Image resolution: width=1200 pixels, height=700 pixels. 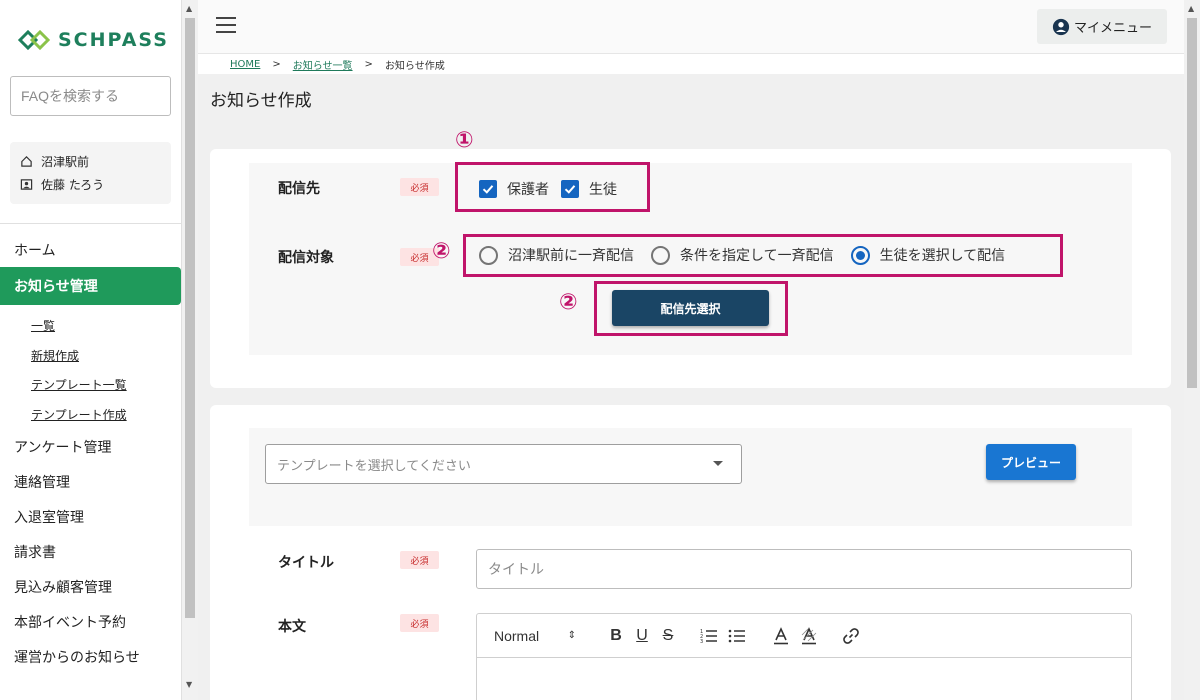 I want to click on recipient-label: 配信先, so click(x=299, y=189).